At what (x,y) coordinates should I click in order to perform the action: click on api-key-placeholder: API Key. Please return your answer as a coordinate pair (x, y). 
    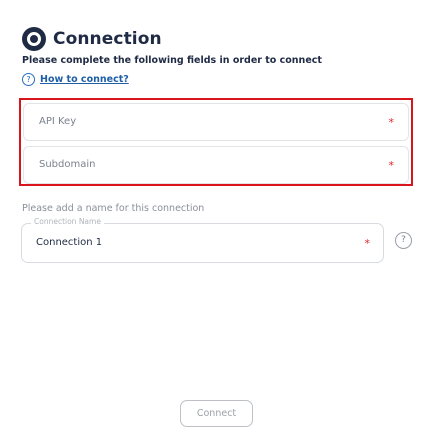
    Looking at the image, I should click on (58, 121).